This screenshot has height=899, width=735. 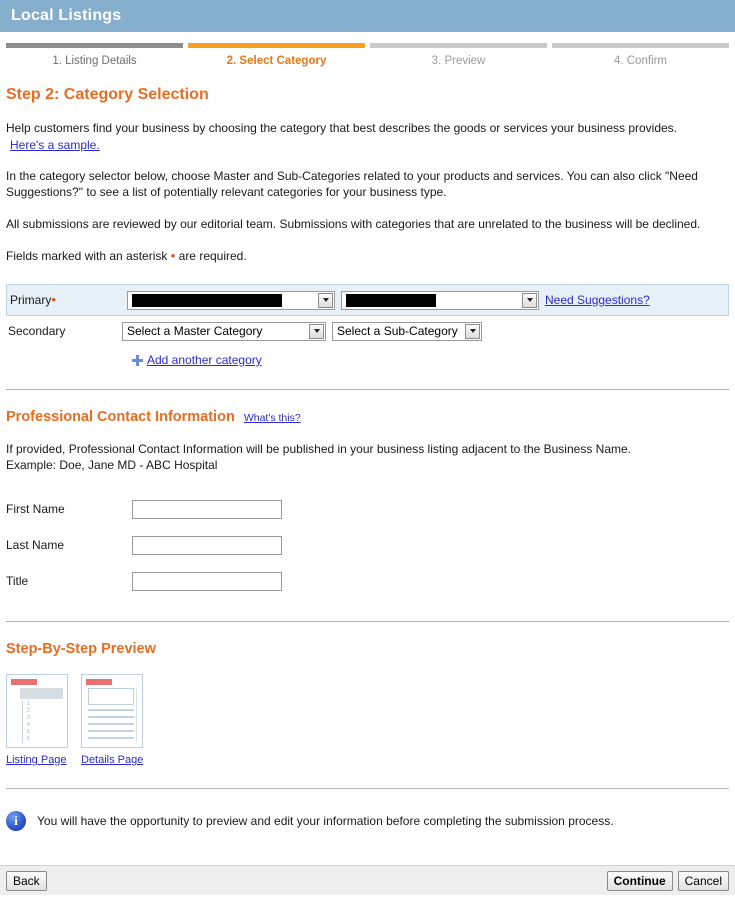 What do you see at coordinates (207, 545) in the screenshot?
I see `last-name-field` at bounding box center [207, 545].